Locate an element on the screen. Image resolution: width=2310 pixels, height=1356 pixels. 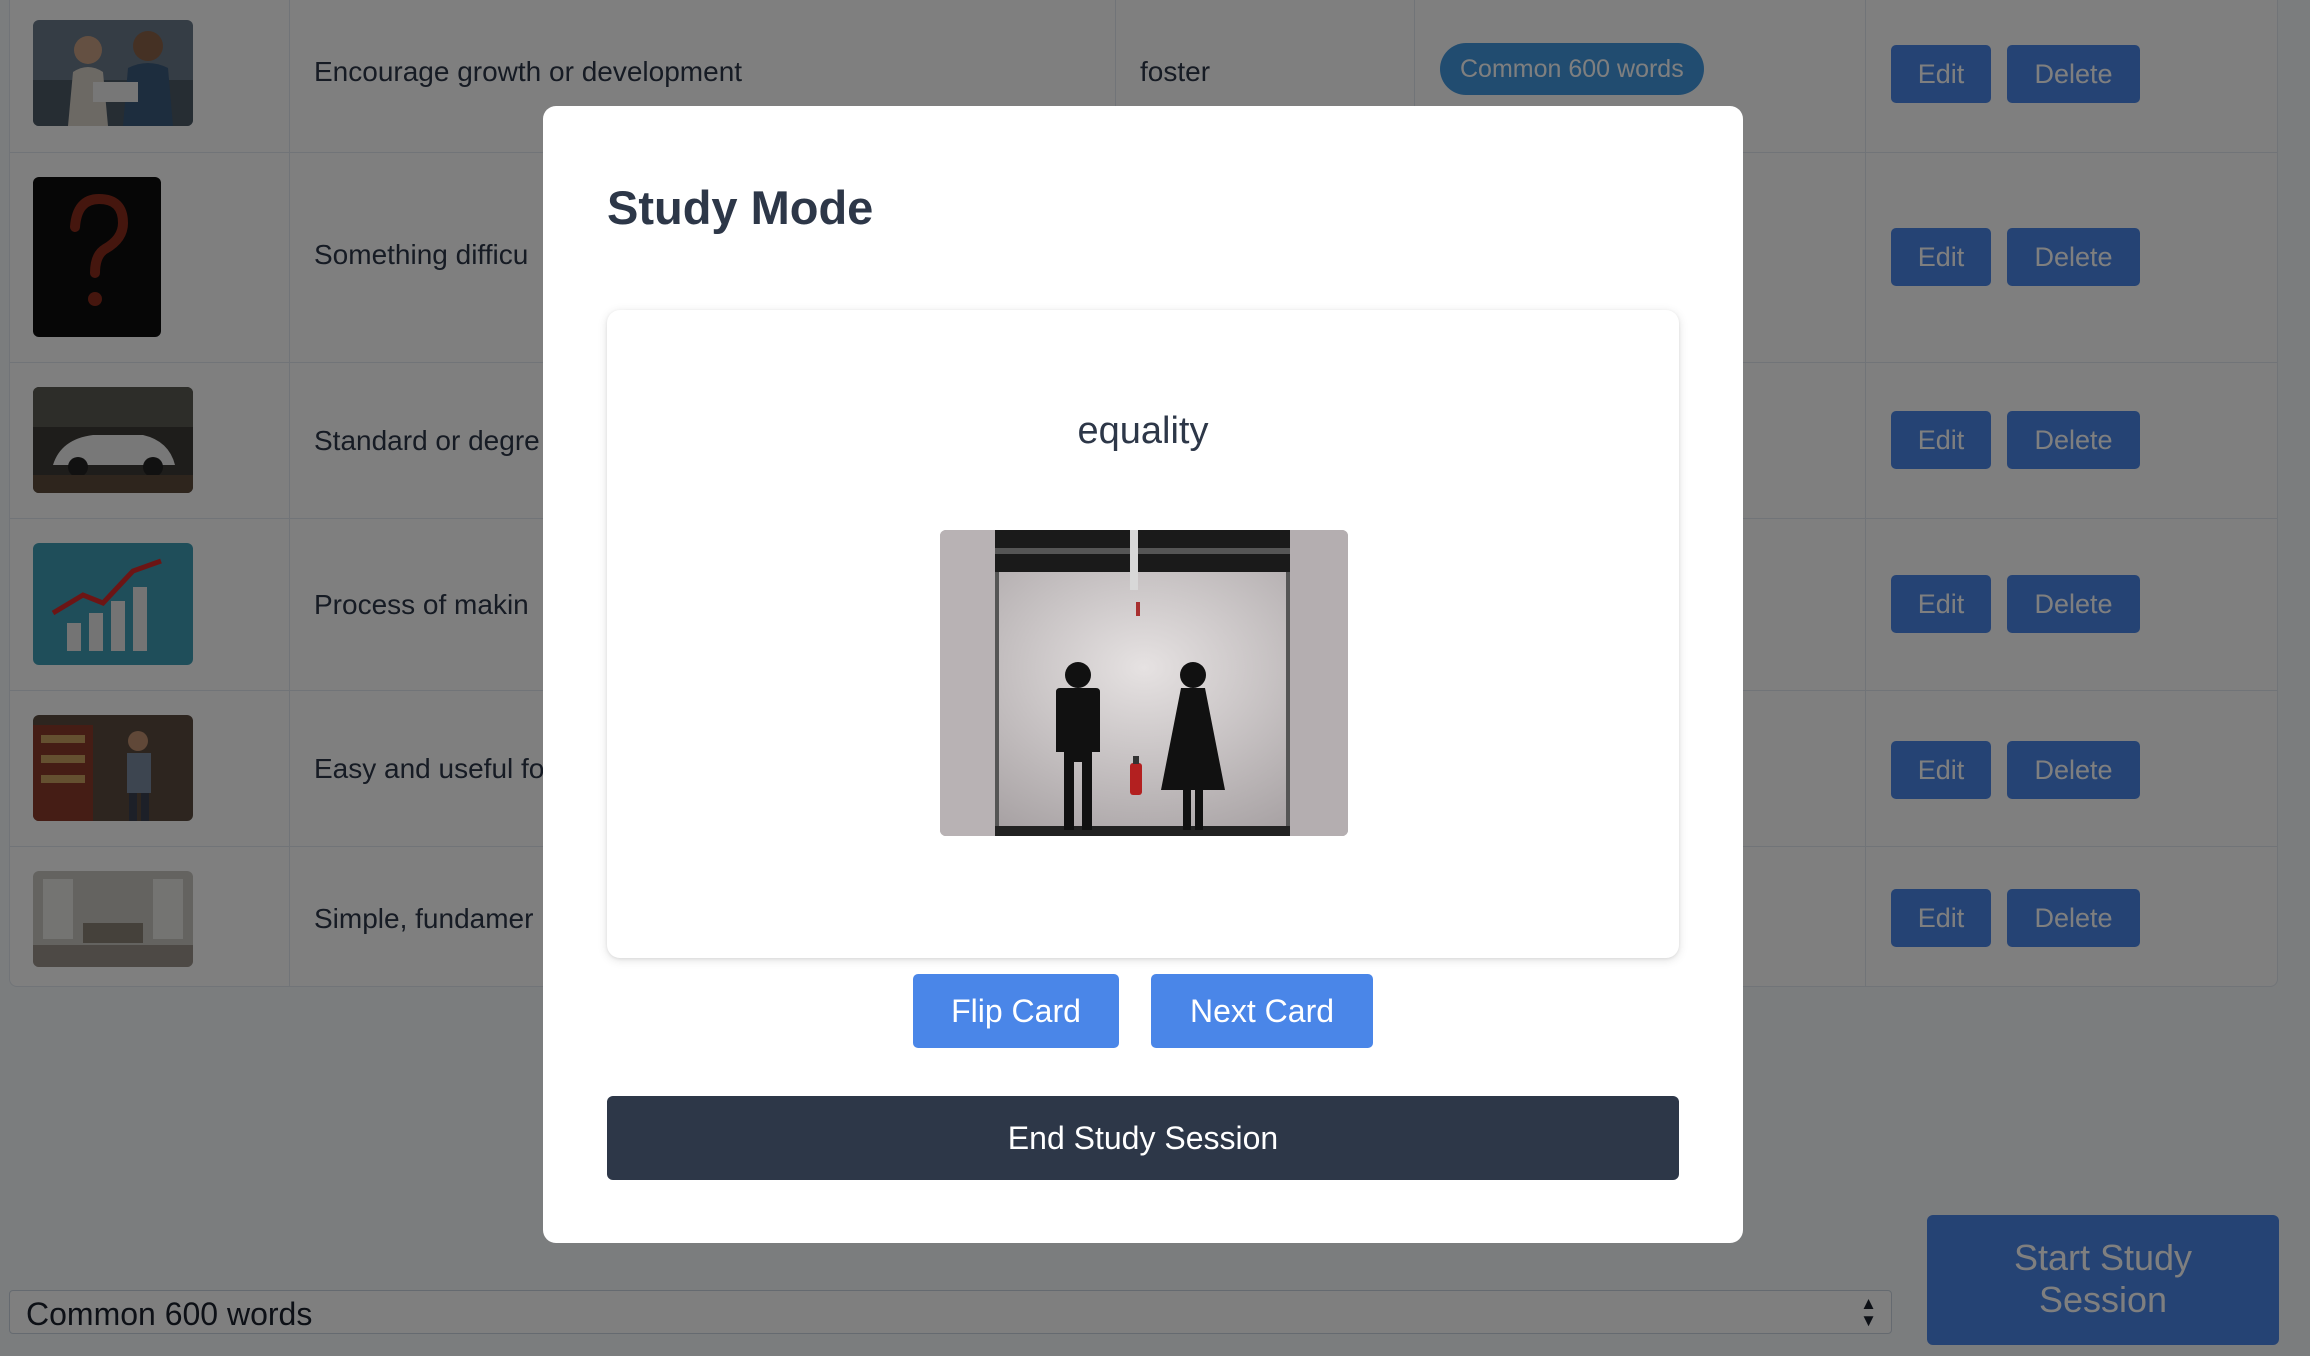
restroom-signs-photo-icon is located at coordinates (1144, 683).